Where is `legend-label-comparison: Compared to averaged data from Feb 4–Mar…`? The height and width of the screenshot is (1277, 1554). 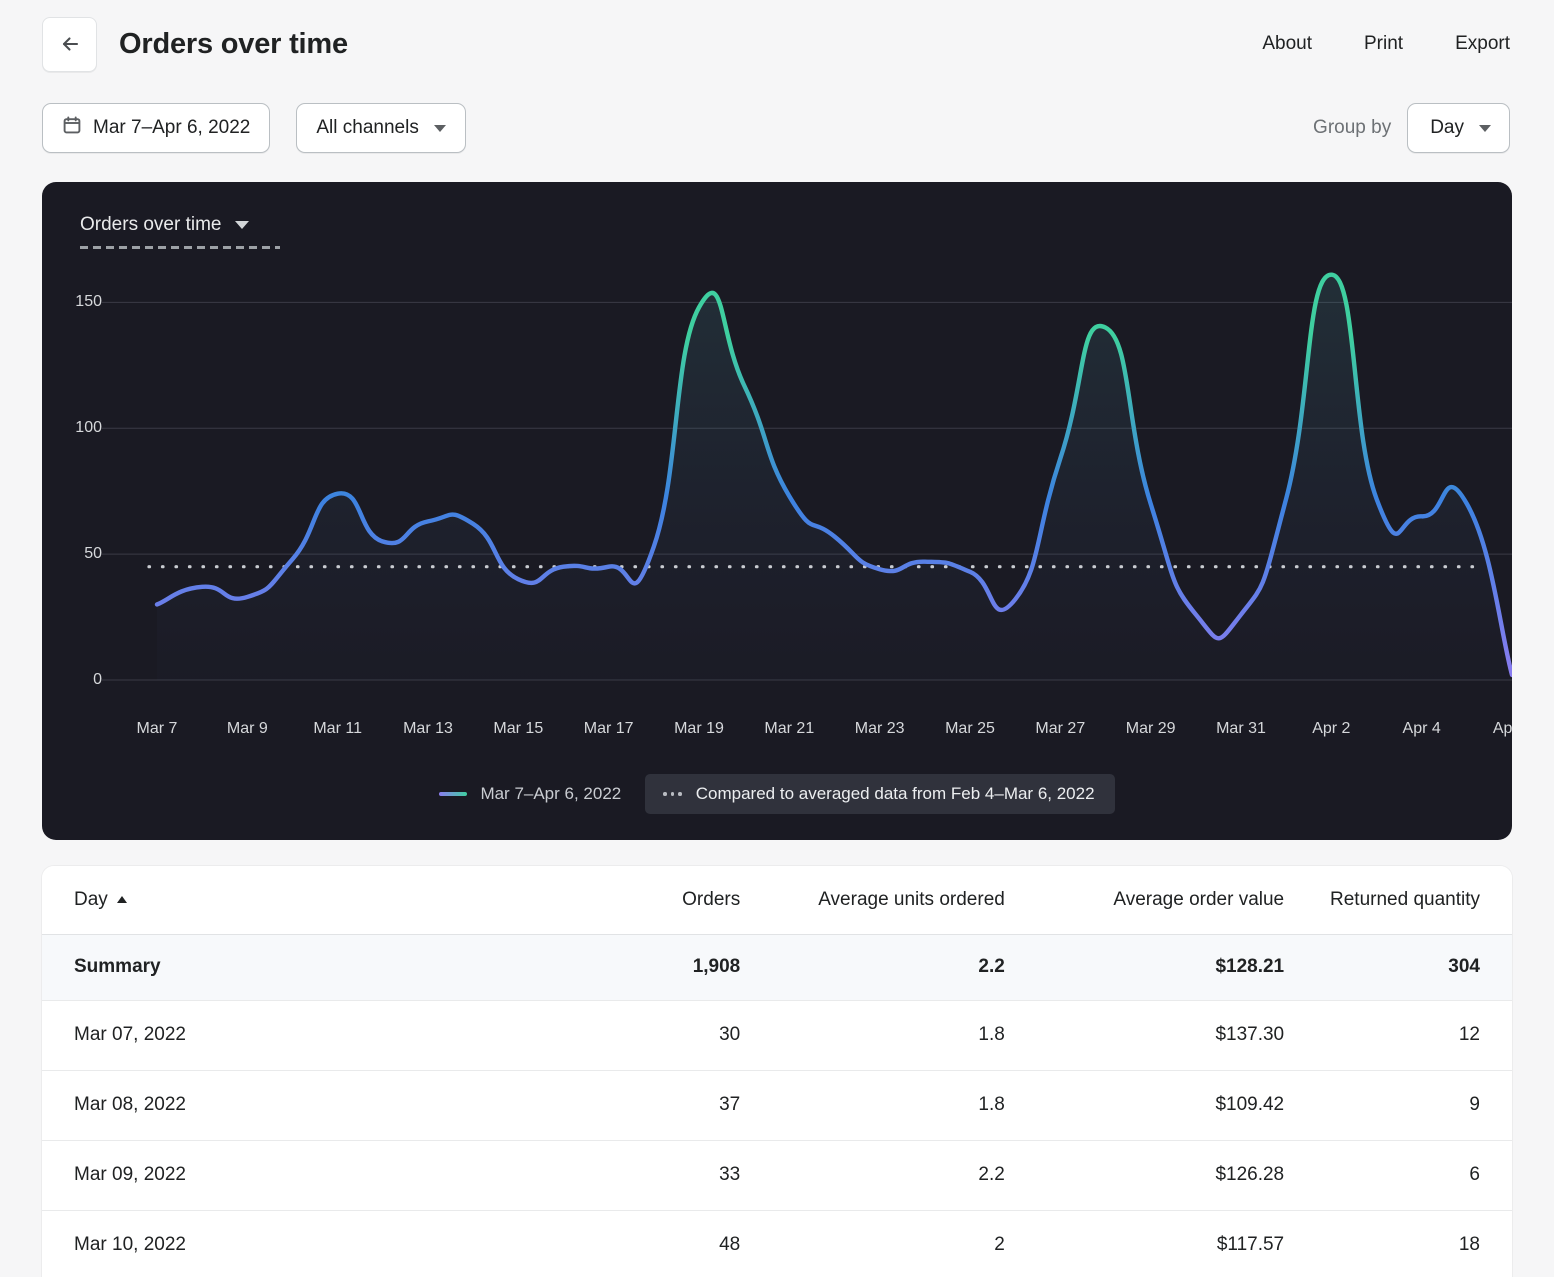 legend-label-comparison: Compared to averaged data from Feb 4–Mar… is located at coordinates (895, 793).